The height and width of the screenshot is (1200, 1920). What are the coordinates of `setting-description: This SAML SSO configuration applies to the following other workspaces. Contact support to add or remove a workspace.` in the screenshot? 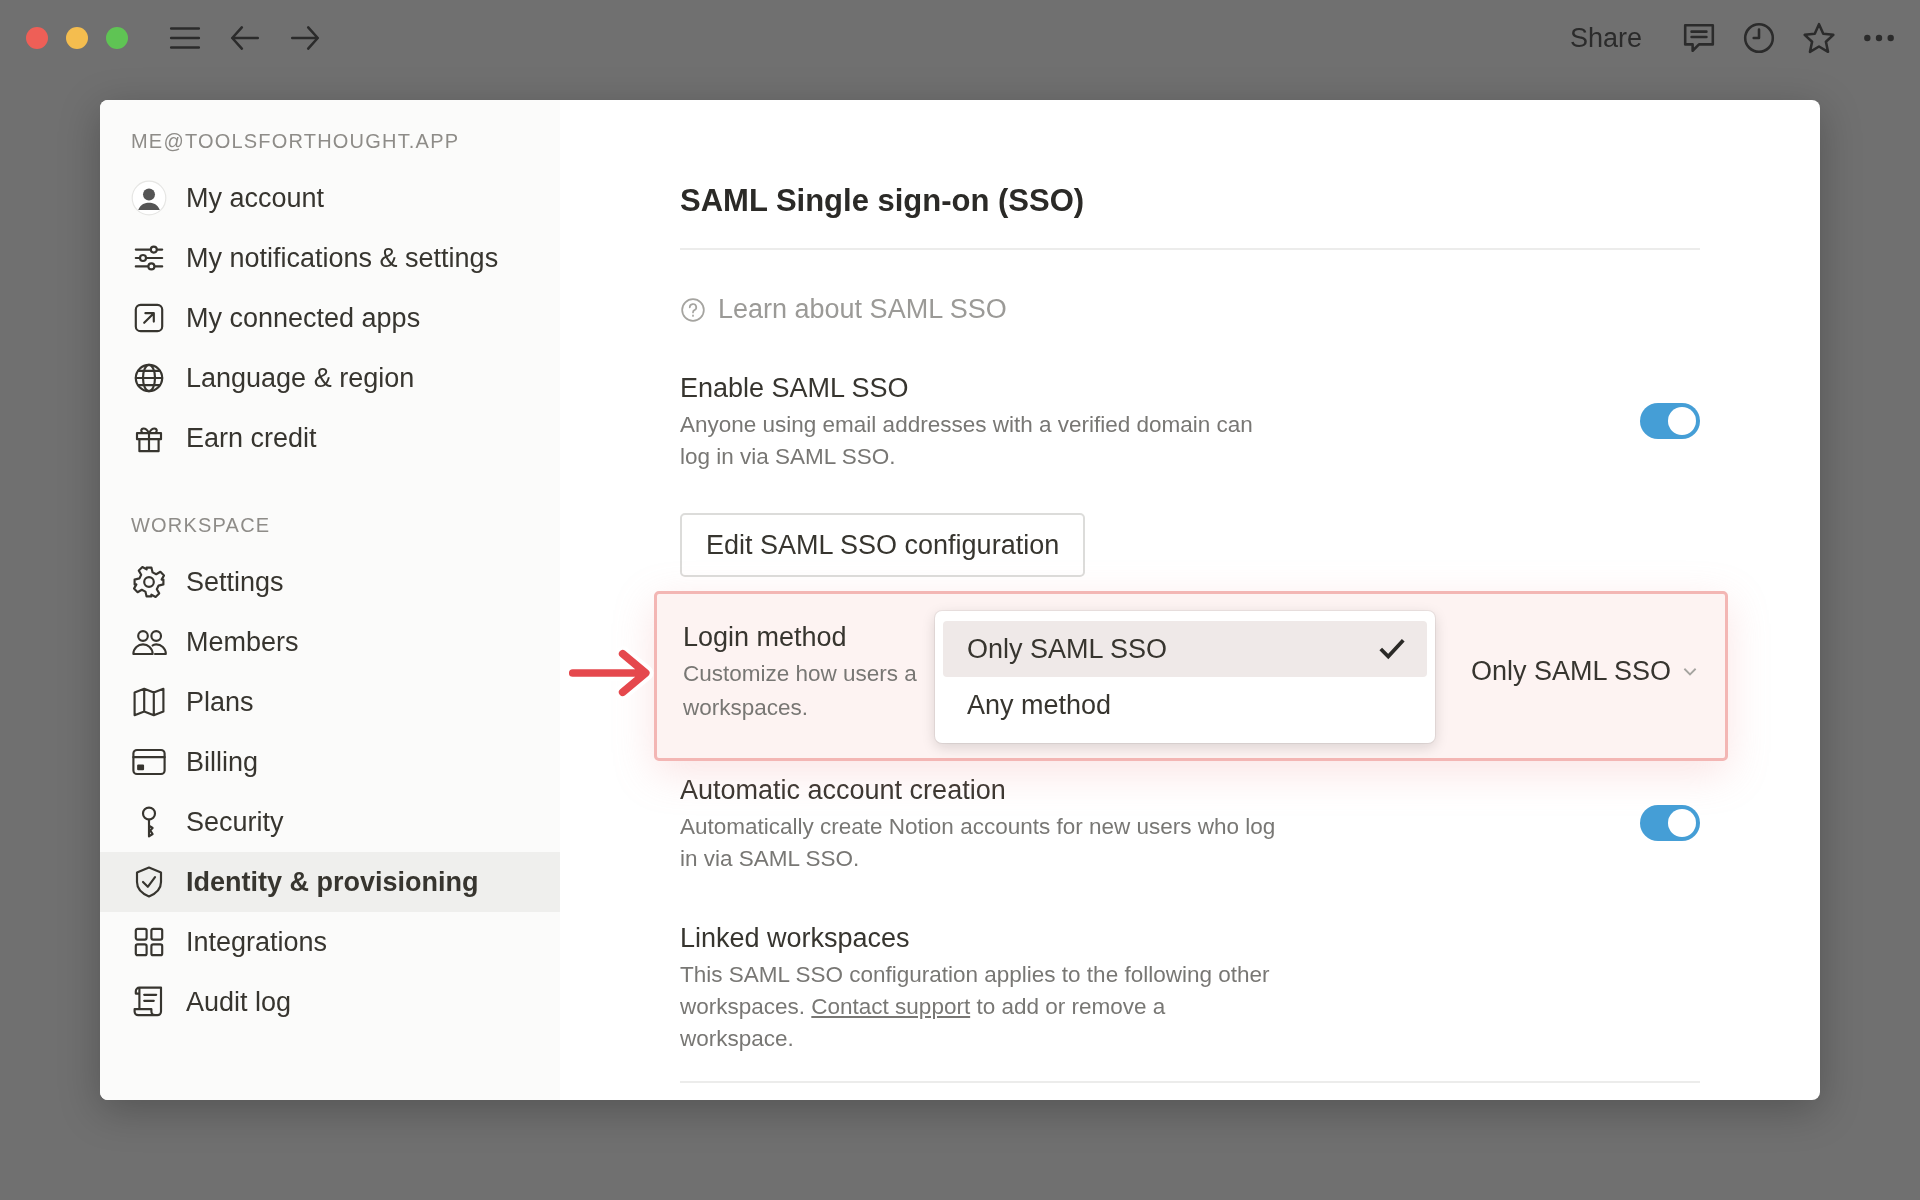 It's located at (975, 1007).